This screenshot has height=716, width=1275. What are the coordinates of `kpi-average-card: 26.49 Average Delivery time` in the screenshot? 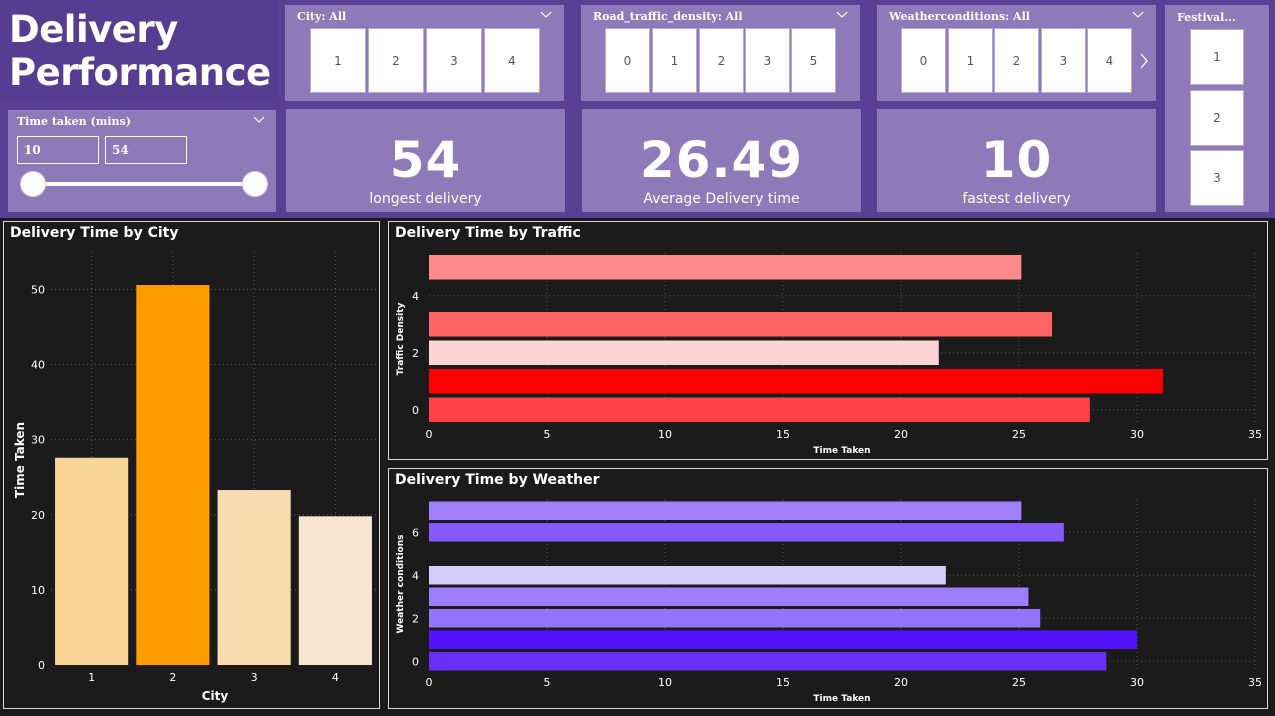 It's located at (721, 160).